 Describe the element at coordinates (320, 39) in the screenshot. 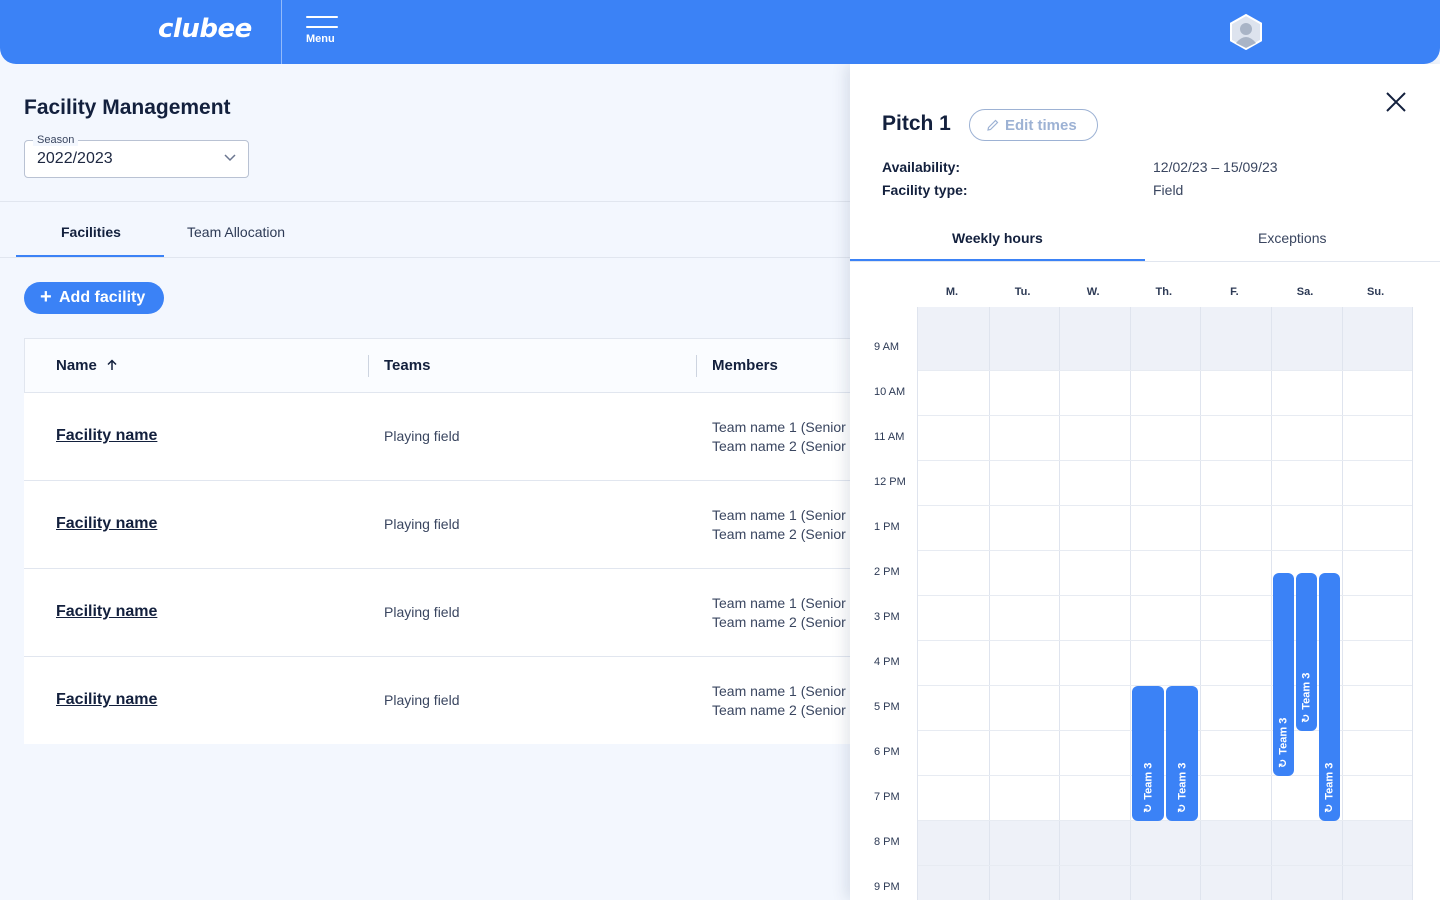

I see `menu-label: Menu` at that location.